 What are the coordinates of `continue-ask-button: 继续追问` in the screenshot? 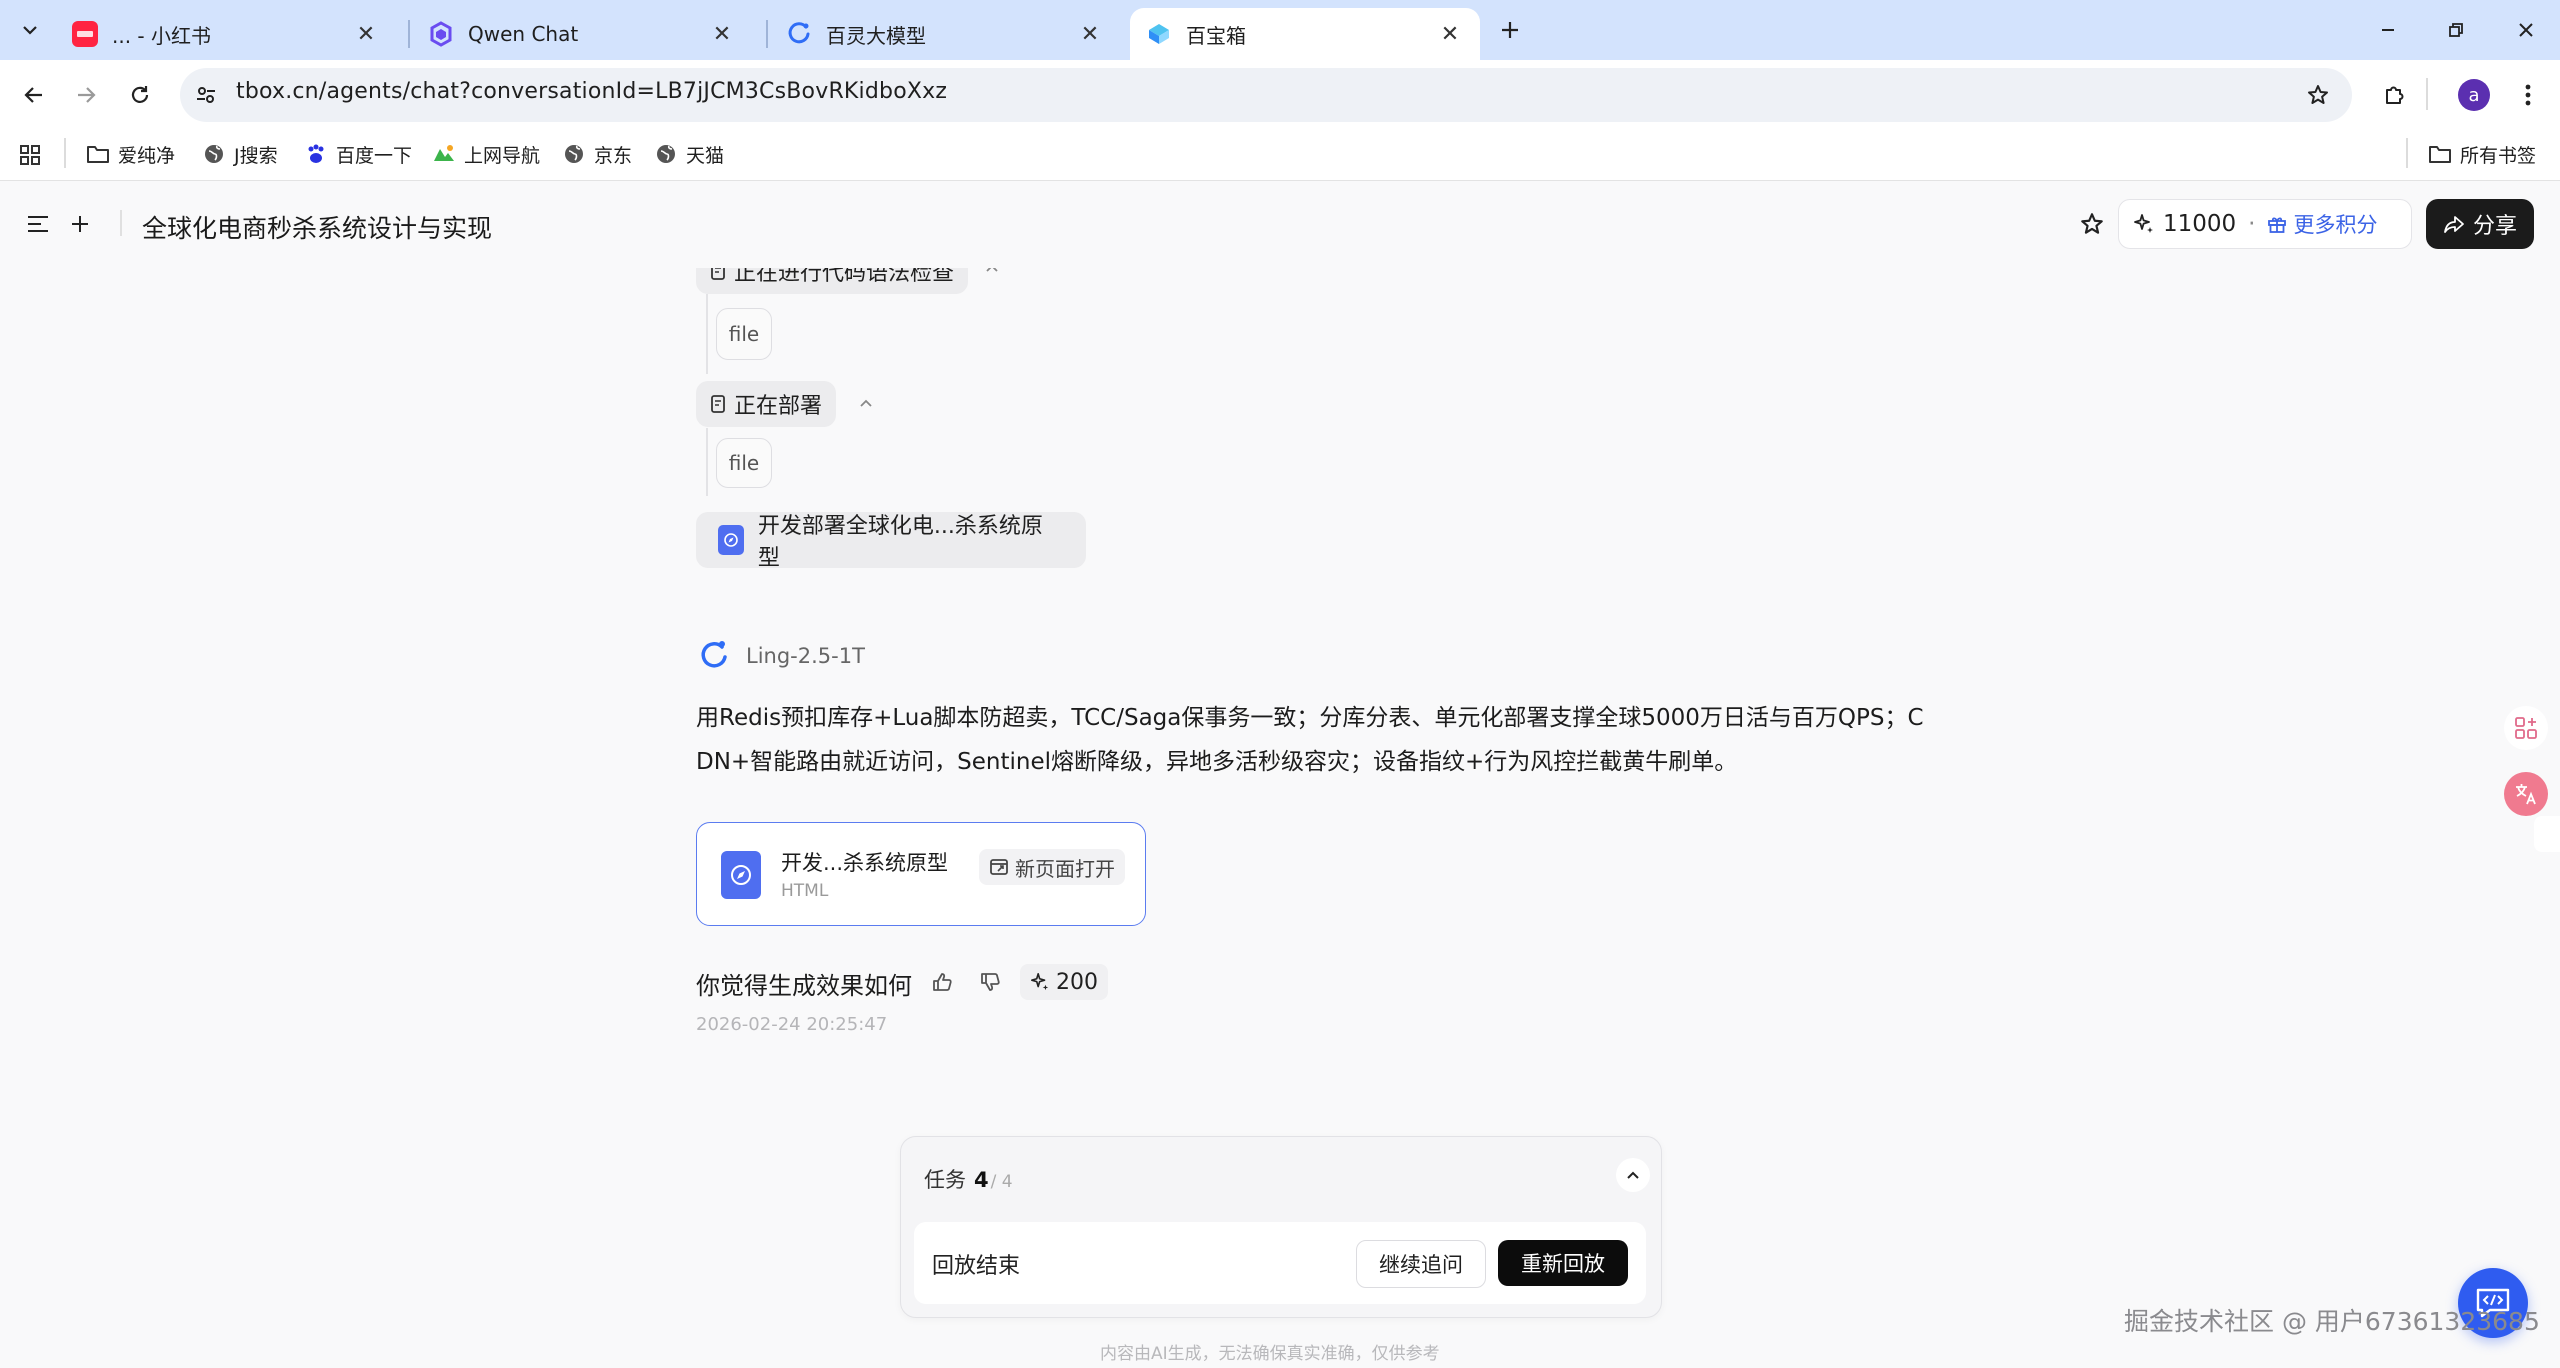 It's located at (1421, 1264).